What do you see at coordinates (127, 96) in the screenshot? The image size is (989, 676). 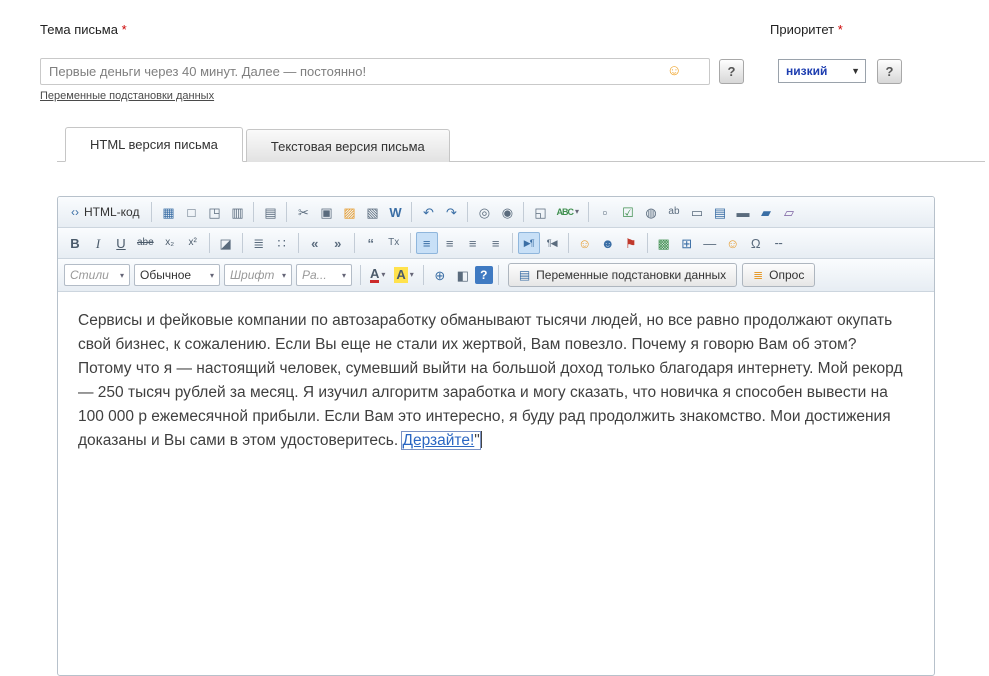 I see `substitution-variables-link: Переменные подстановки данных` at bounding box center [127, 96].